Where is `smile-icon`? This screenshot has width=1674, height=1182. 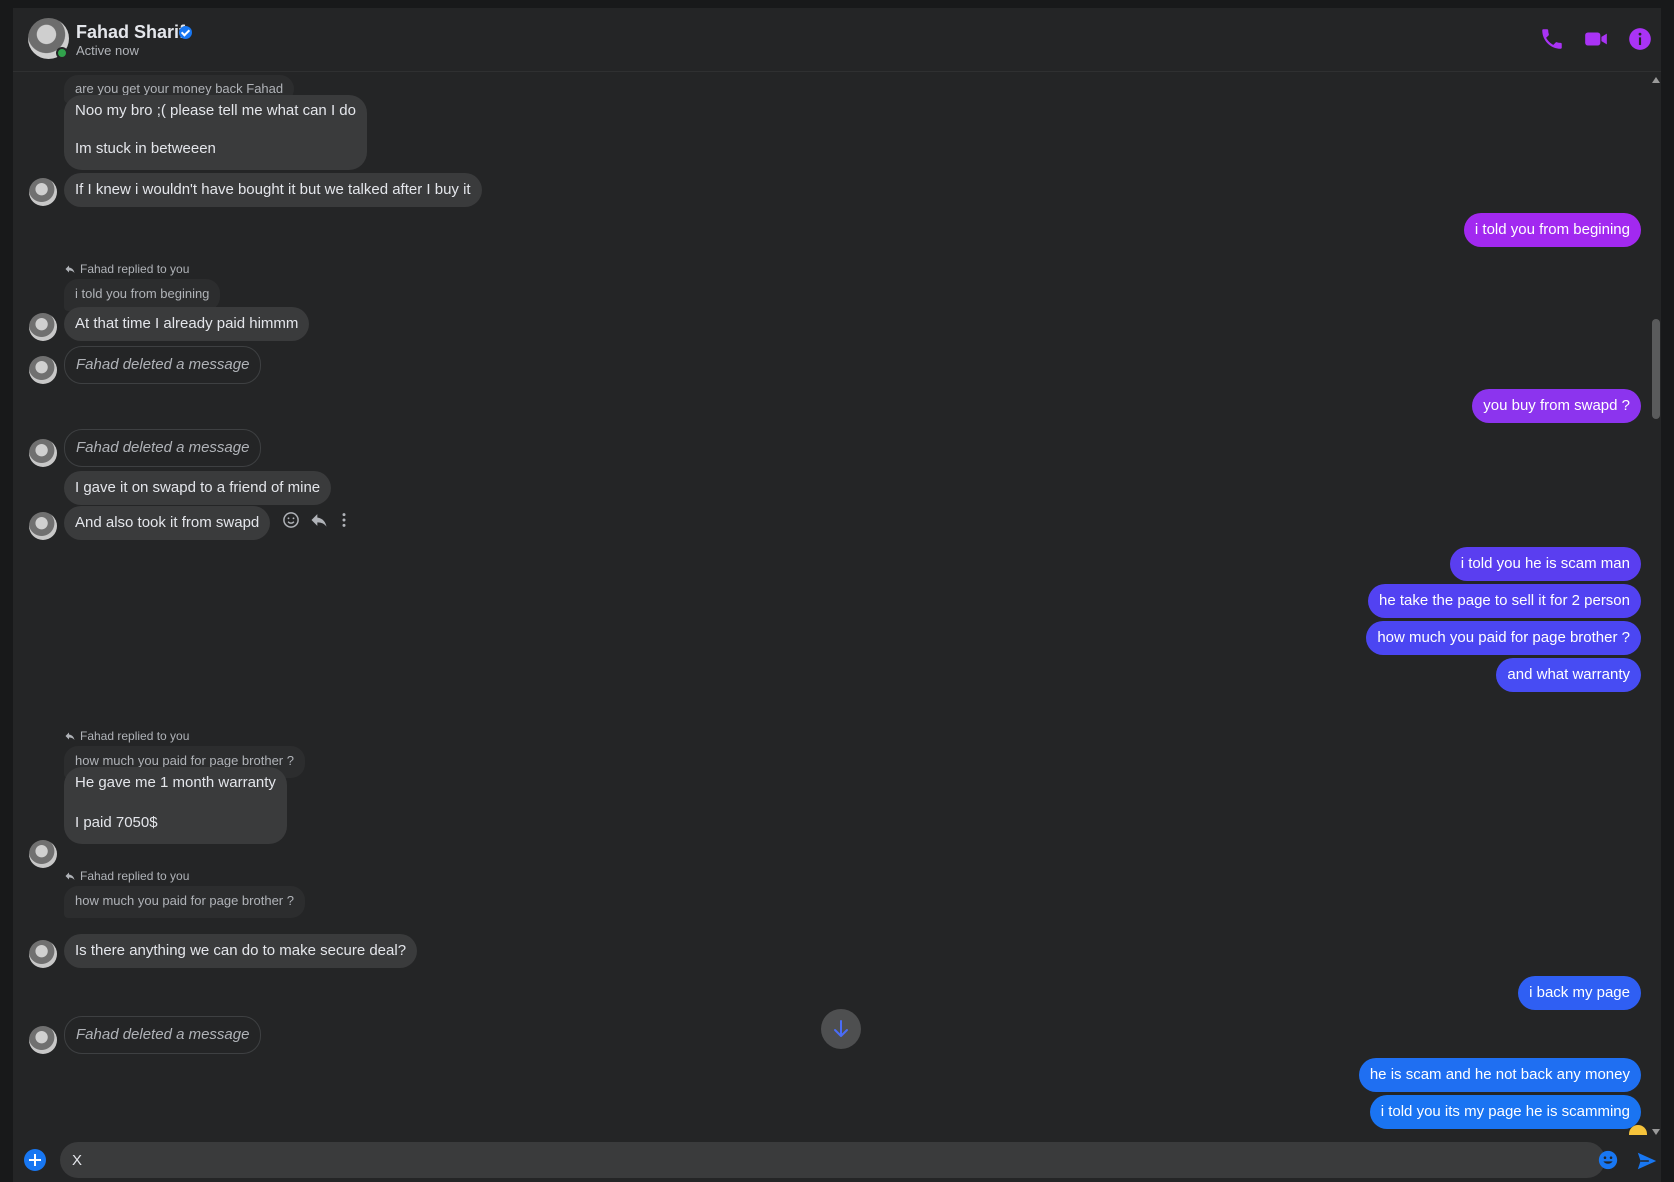
smile-icon is located at coordinates (291, 520).